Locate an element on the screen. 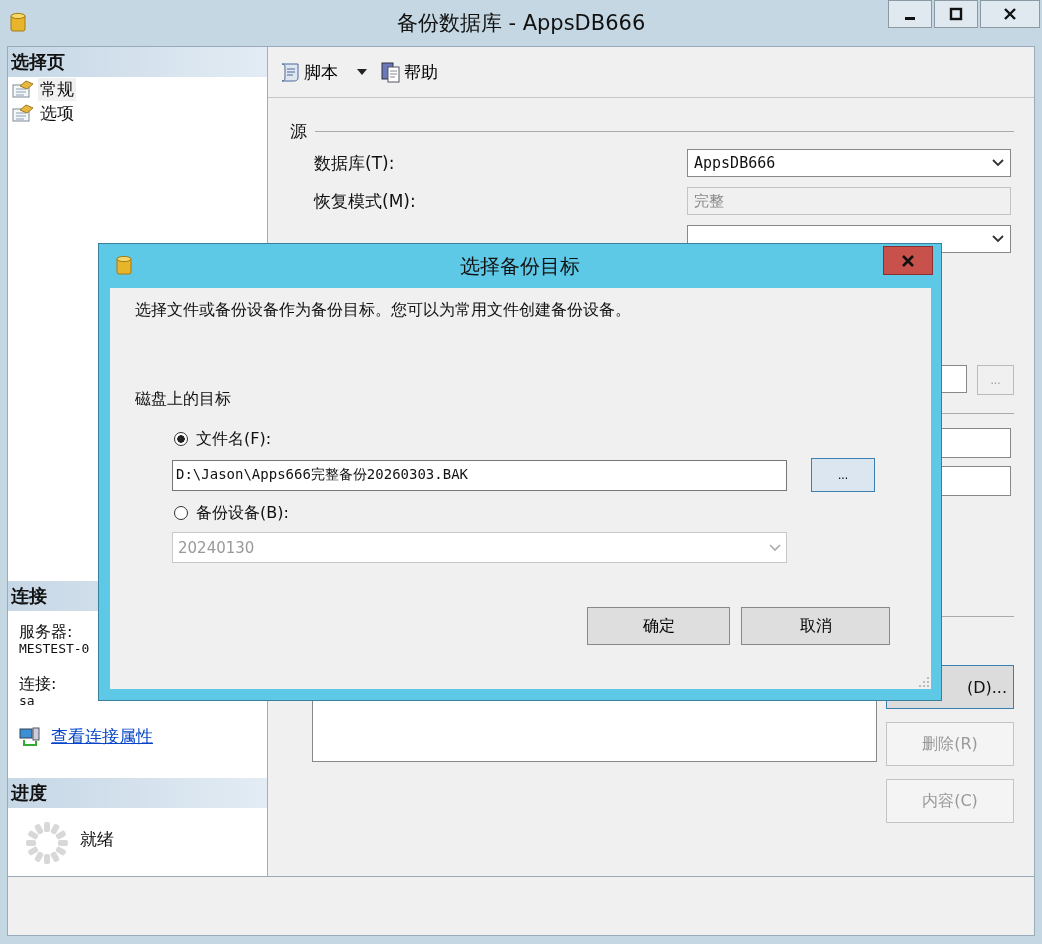 Image resolution: width=1042 pixels, height=944 pixels. file-name-field: D:\Jason\Apps666完整备份20260303.BAK is located at coordinates (479, 475).